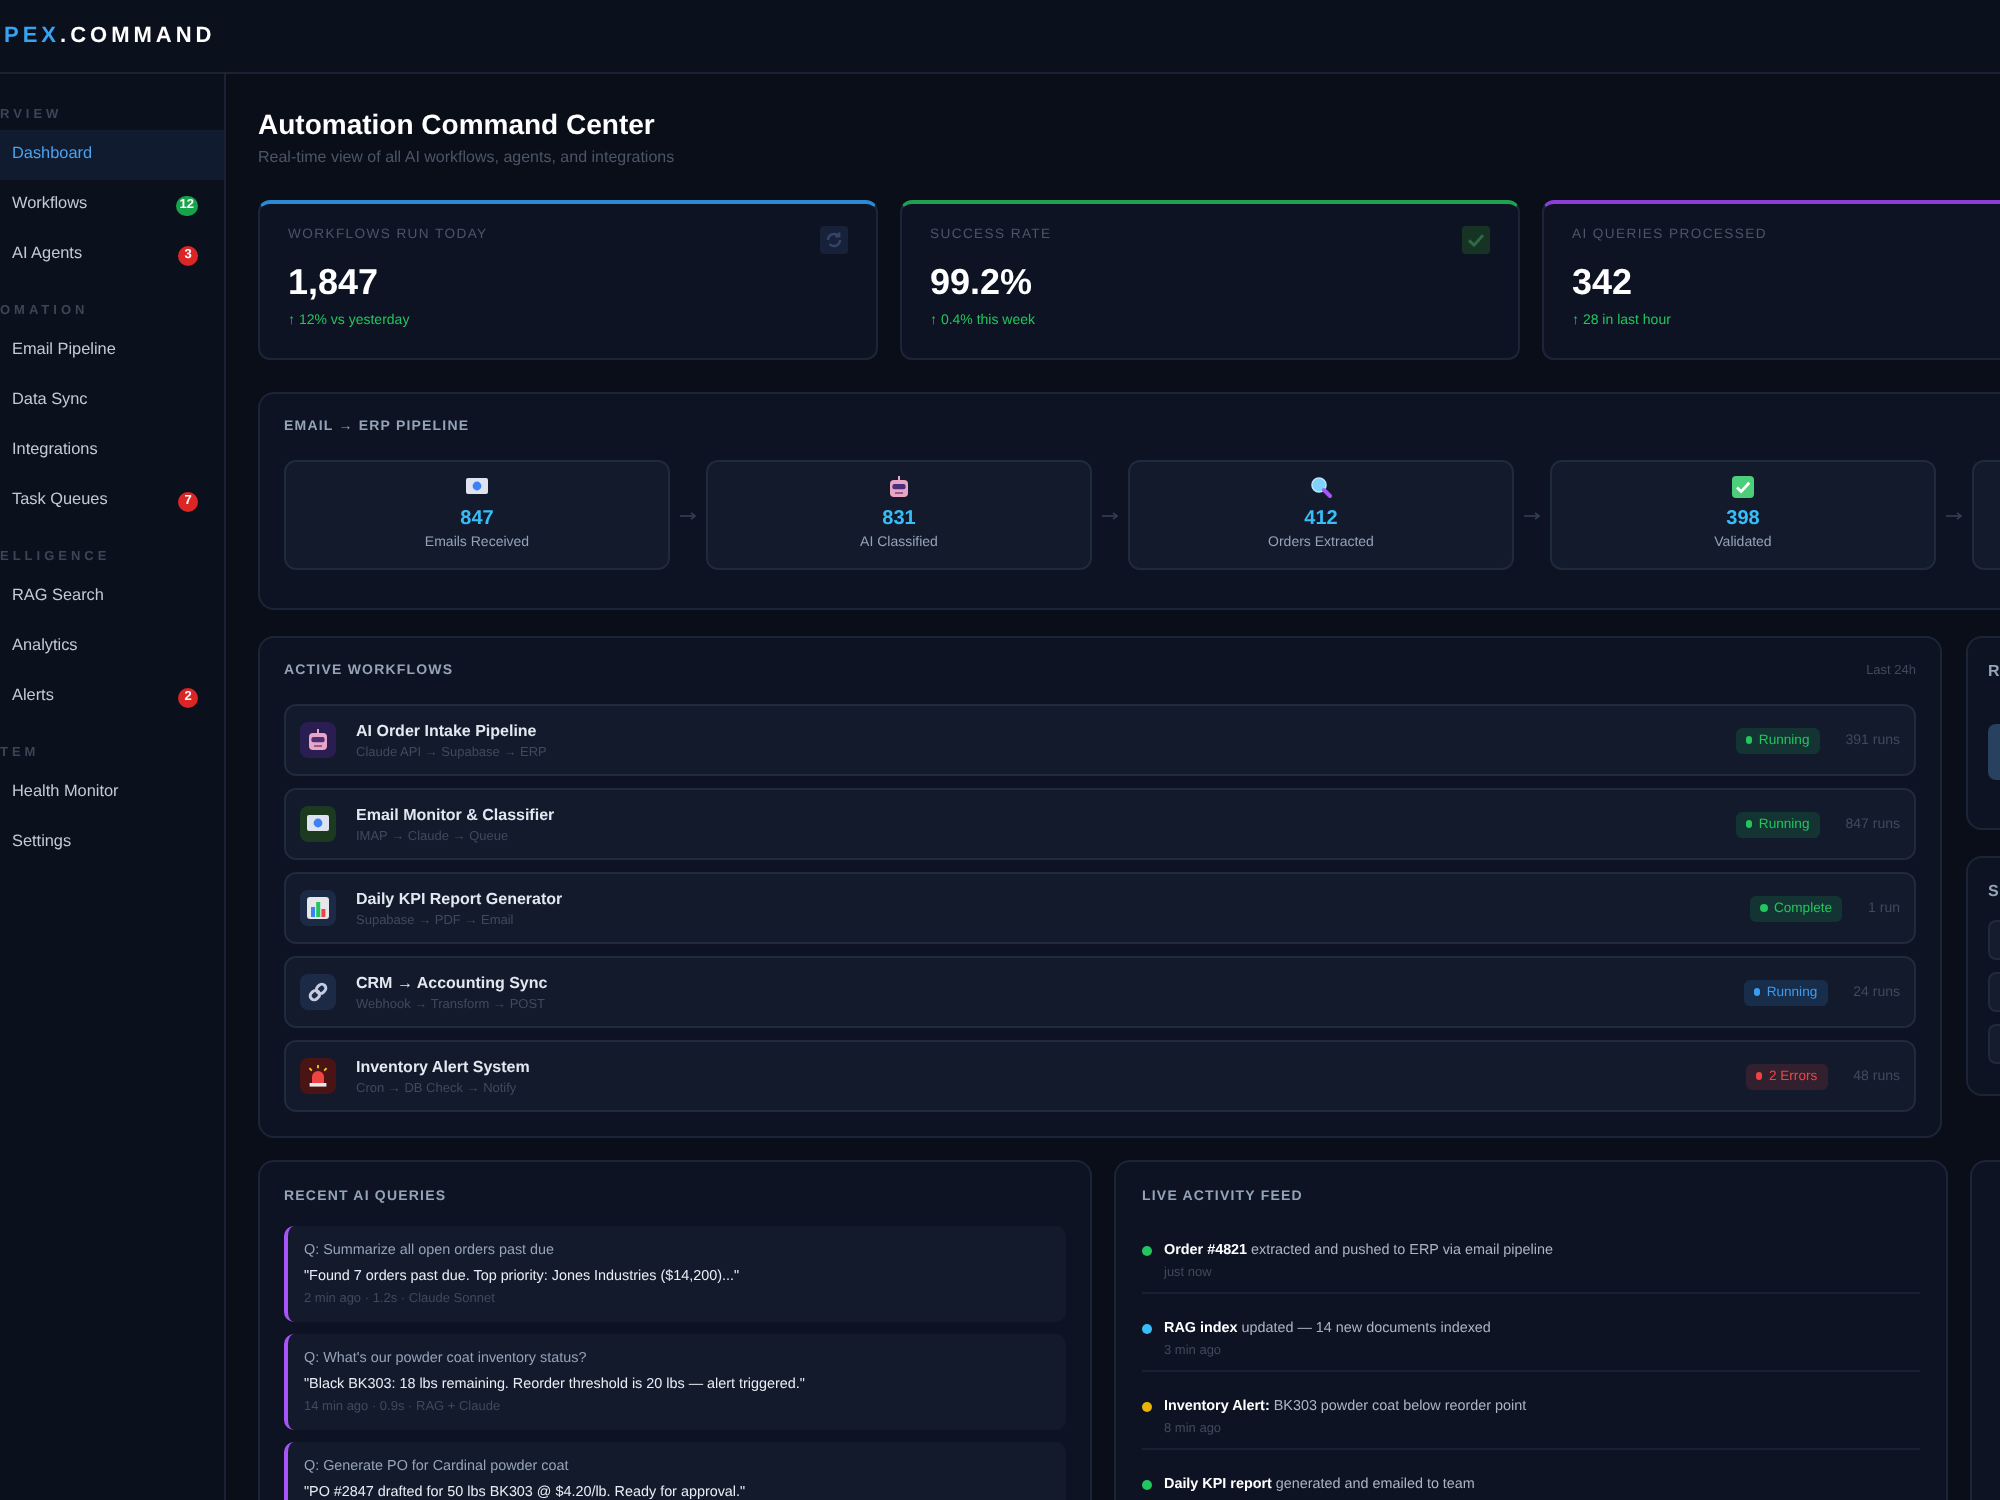 This screenshot has height=1500, width=2000. Describe the element at coordinates (1321, 519) in the screenshot. I see `step-count: 412` at that location.